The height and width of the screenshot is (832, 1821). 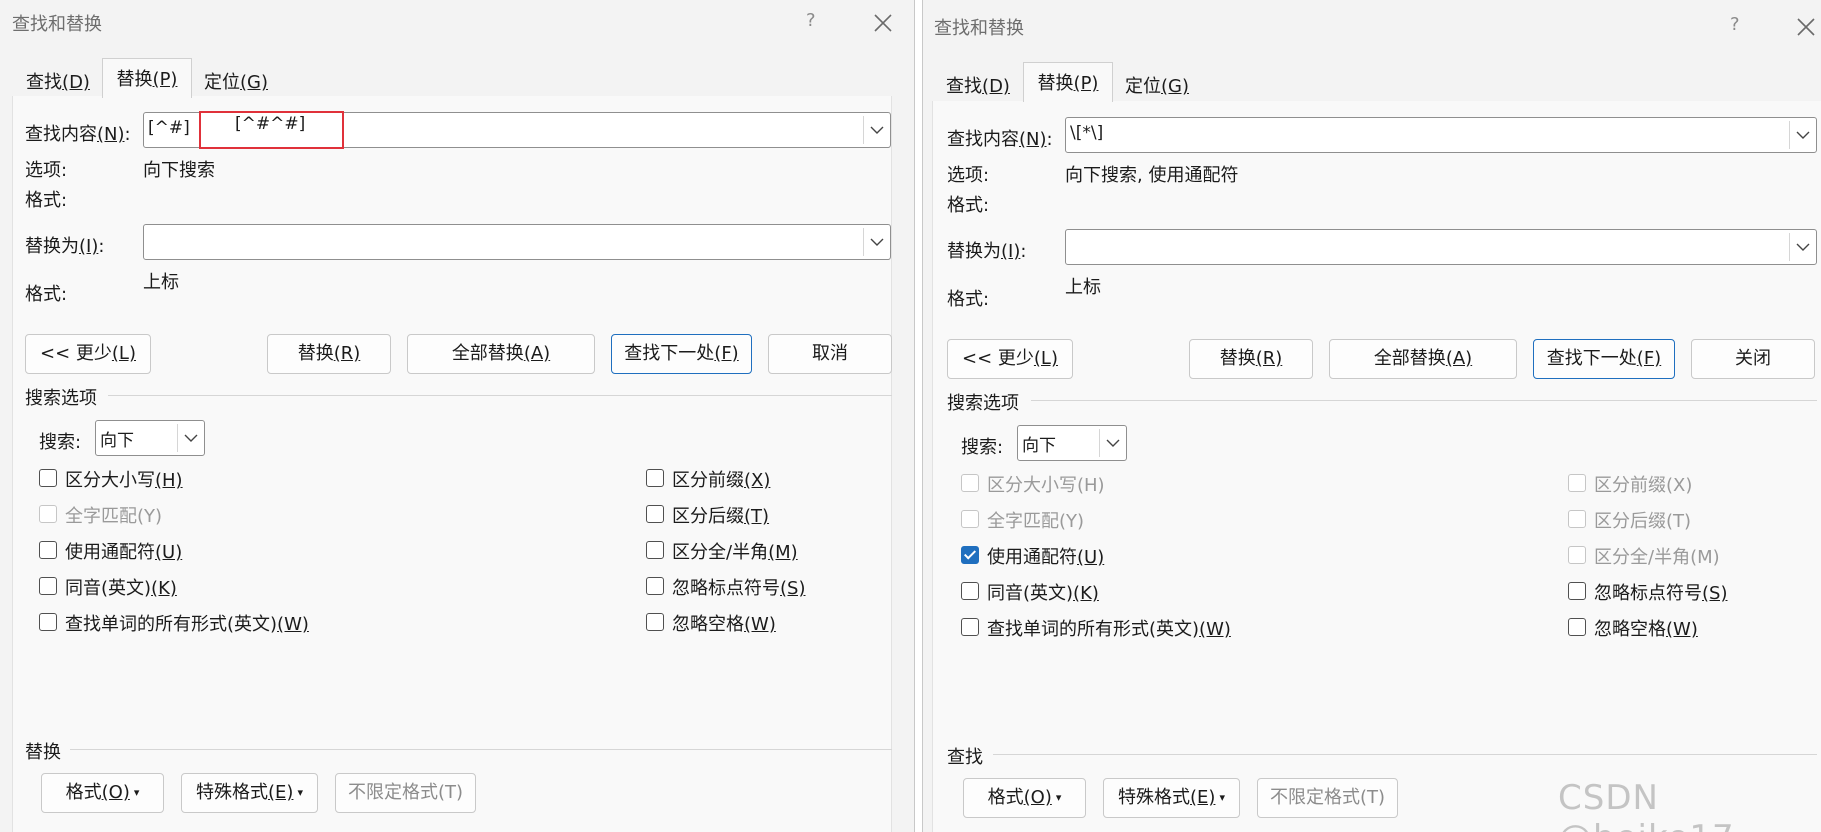 I want to click on replace-section-label: 替换, so click(x=43, y=752).